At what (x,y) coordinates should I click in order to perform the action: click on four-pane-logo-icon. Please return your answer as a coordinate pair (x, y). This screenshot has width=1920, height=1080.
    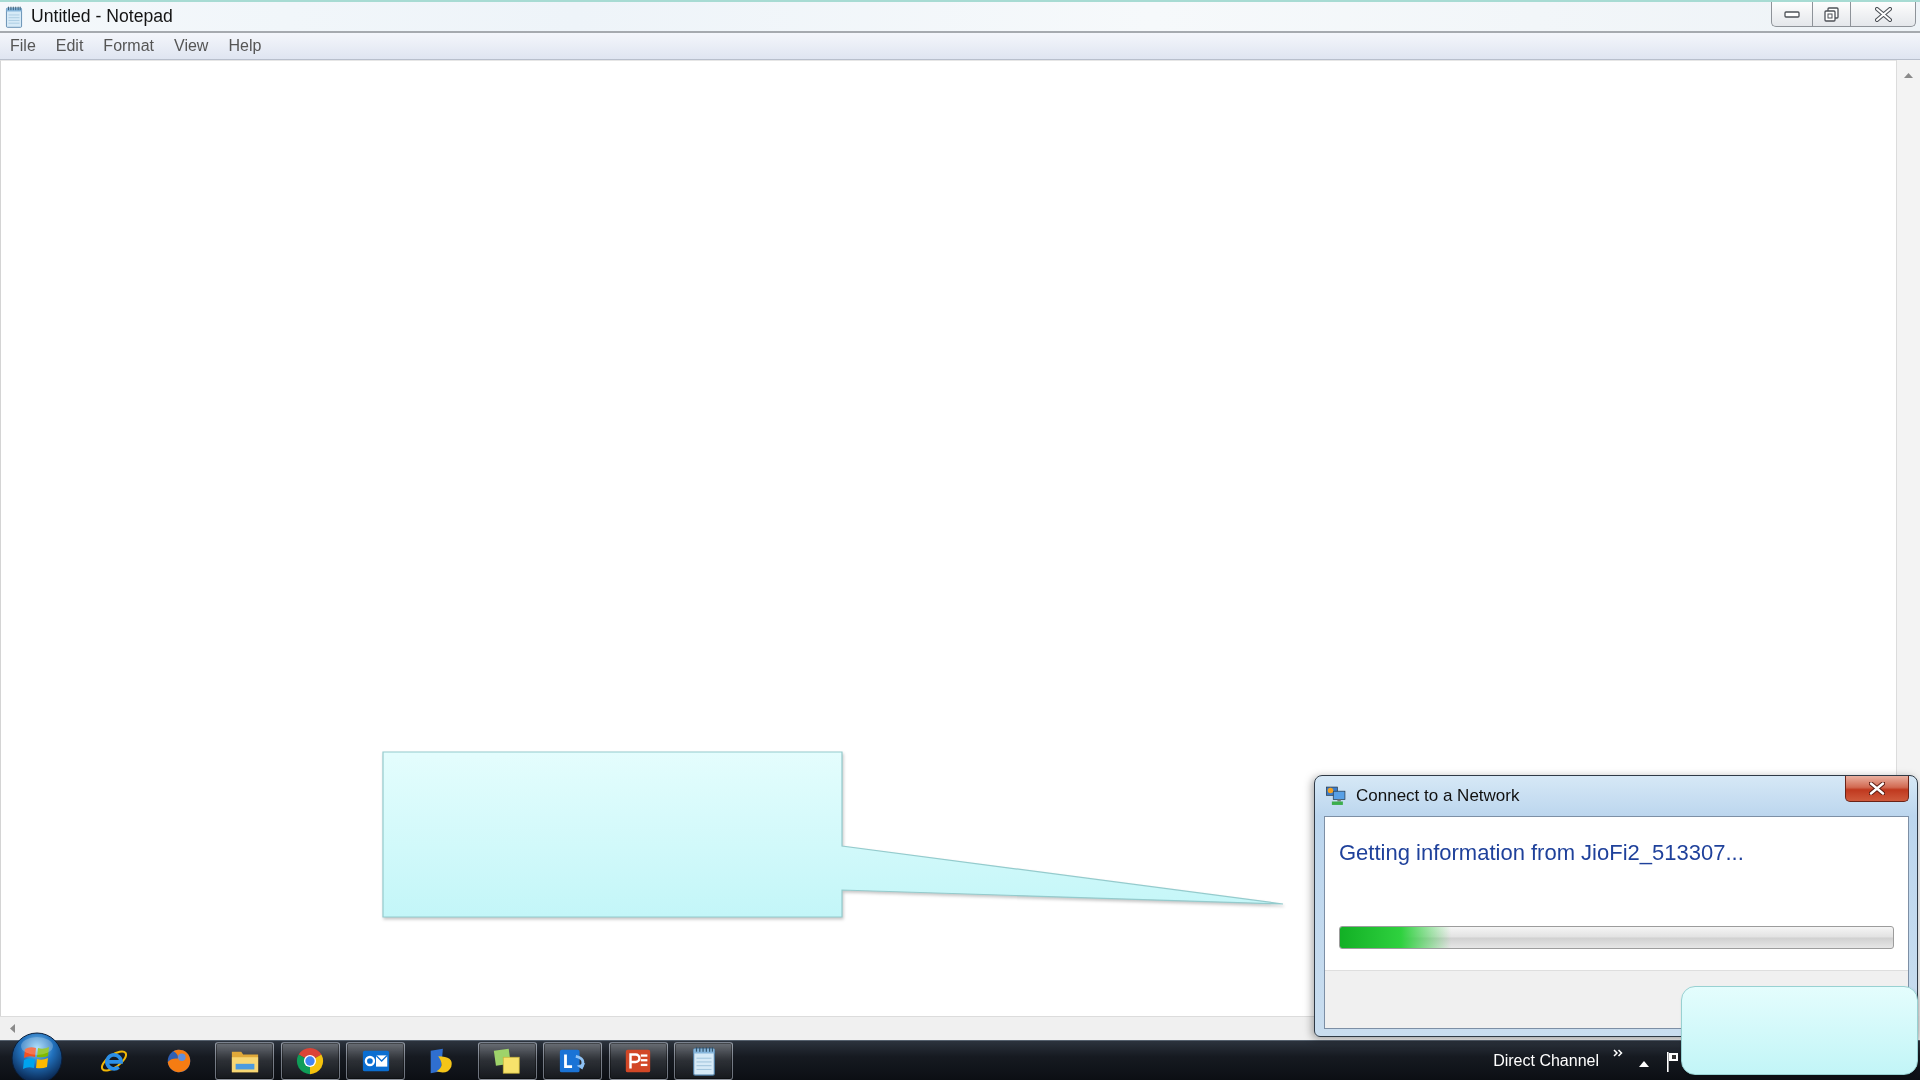
    Looking at the image, I should click on (37, 1056).